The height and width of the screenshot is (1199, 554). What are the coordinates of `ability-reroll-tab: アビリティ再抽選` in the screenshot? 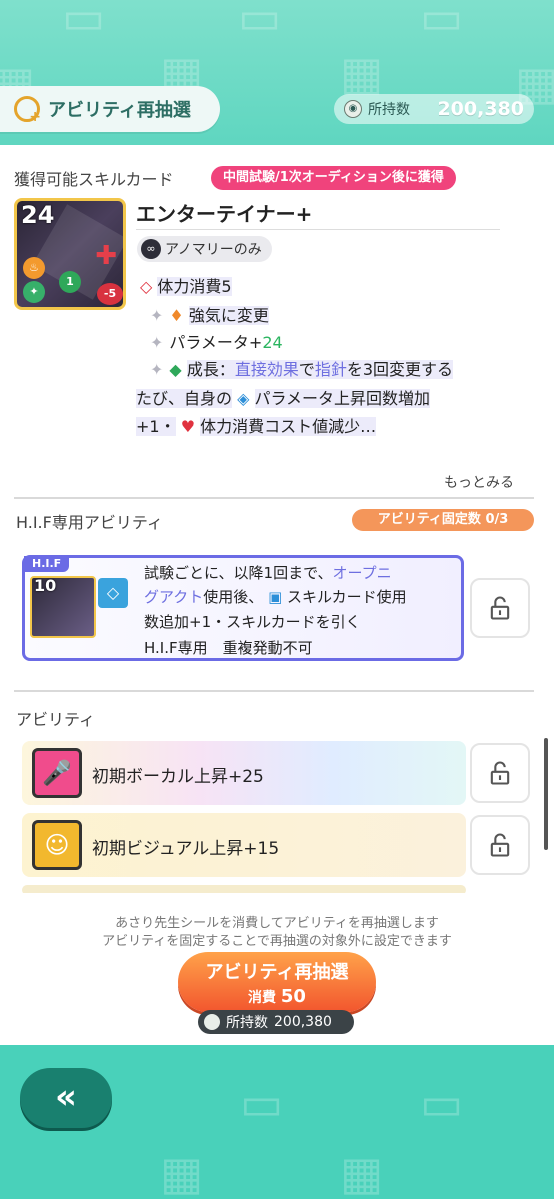 It's located at (110, 109).